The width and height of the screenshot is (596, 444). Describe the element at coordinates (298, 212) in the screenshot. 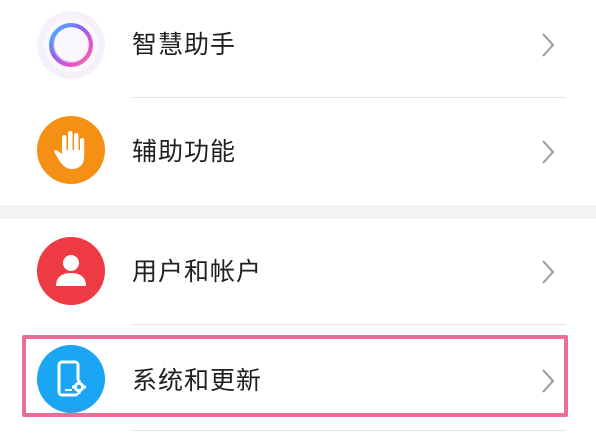

I see `group-separator` at that location.